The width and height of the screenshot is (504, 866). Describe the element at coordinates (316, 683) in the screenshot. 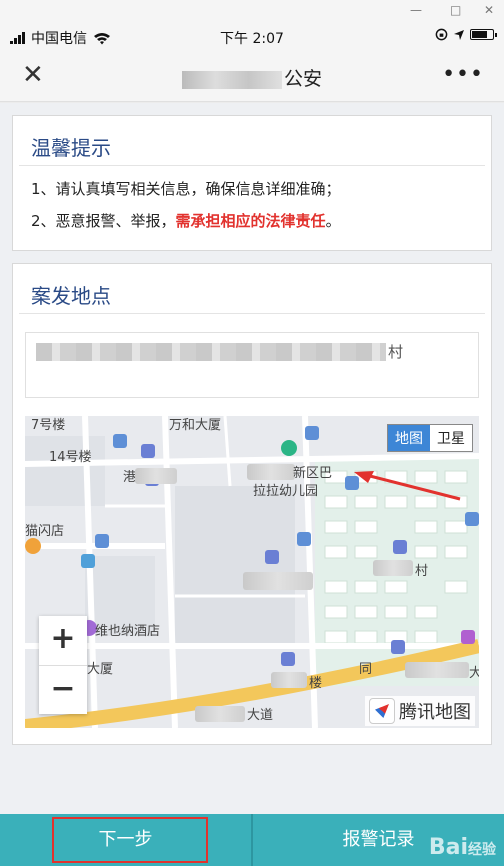

I see `map-label-lou: 楼` at that location.